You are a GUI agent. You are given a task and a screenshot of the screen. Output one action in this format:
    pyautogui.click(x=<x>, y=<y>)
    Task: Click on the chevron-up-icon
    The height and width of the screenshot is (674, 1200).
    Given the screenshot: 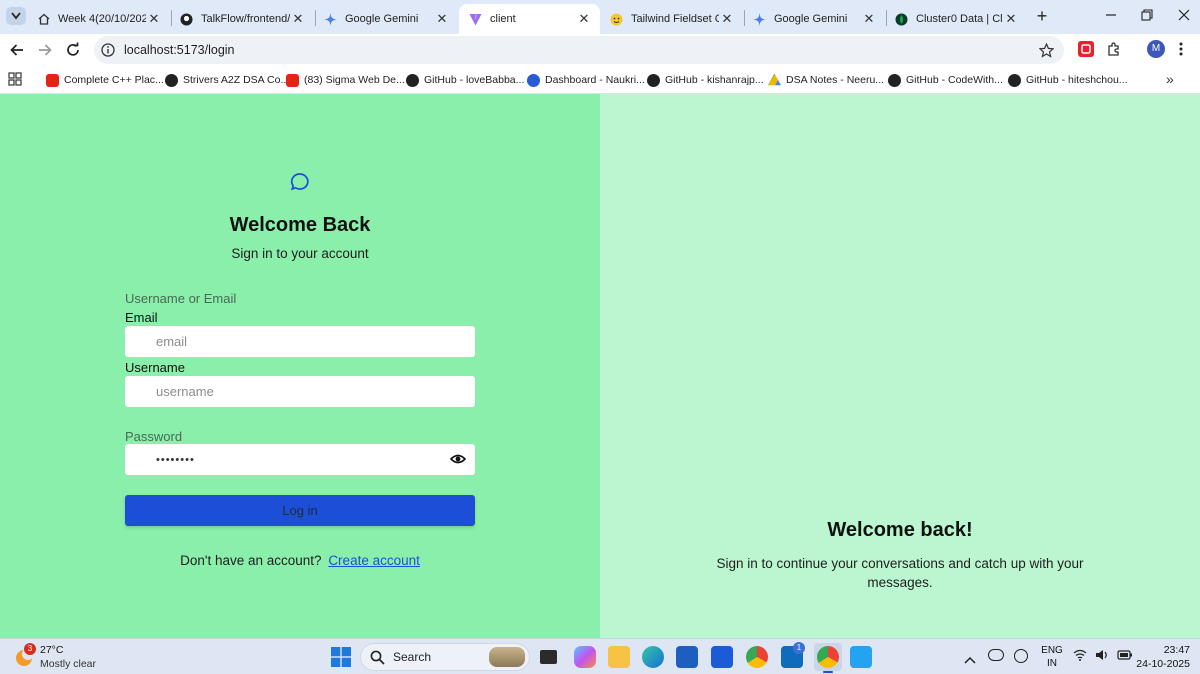 What is the action you would take?
    pyautogui.click(x=970, y=660)
    